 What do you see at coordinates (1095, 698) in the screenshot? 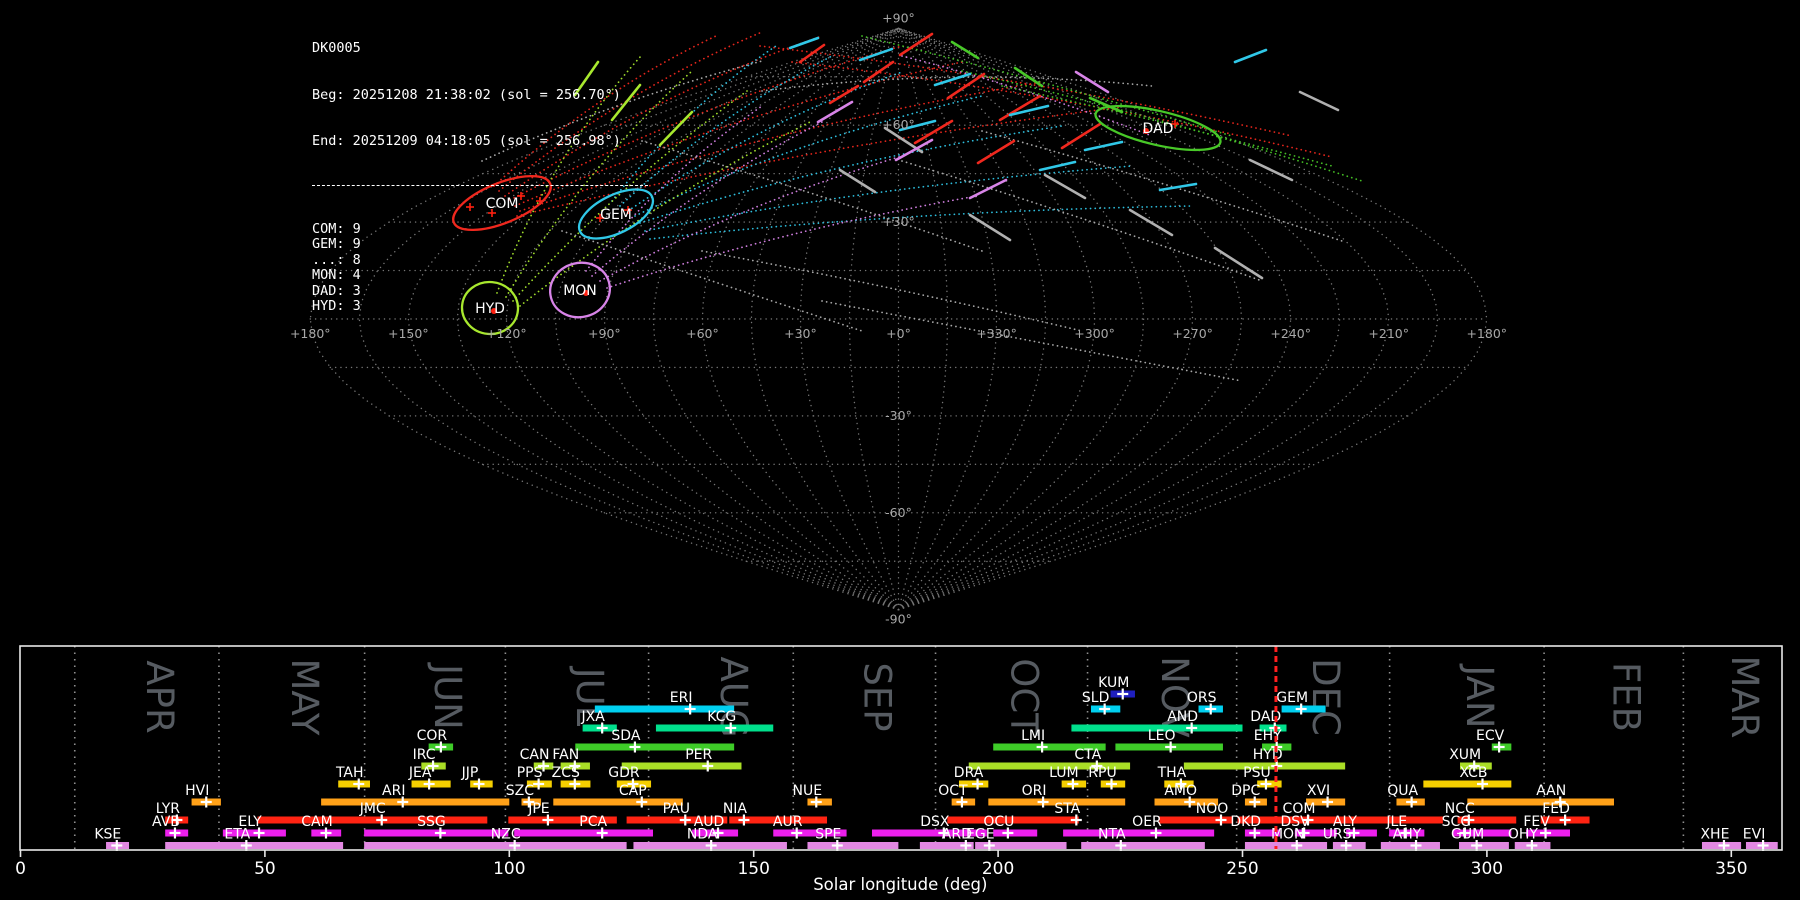
I see `shower-code-label: SLD` at bounding box center [1095, 698].